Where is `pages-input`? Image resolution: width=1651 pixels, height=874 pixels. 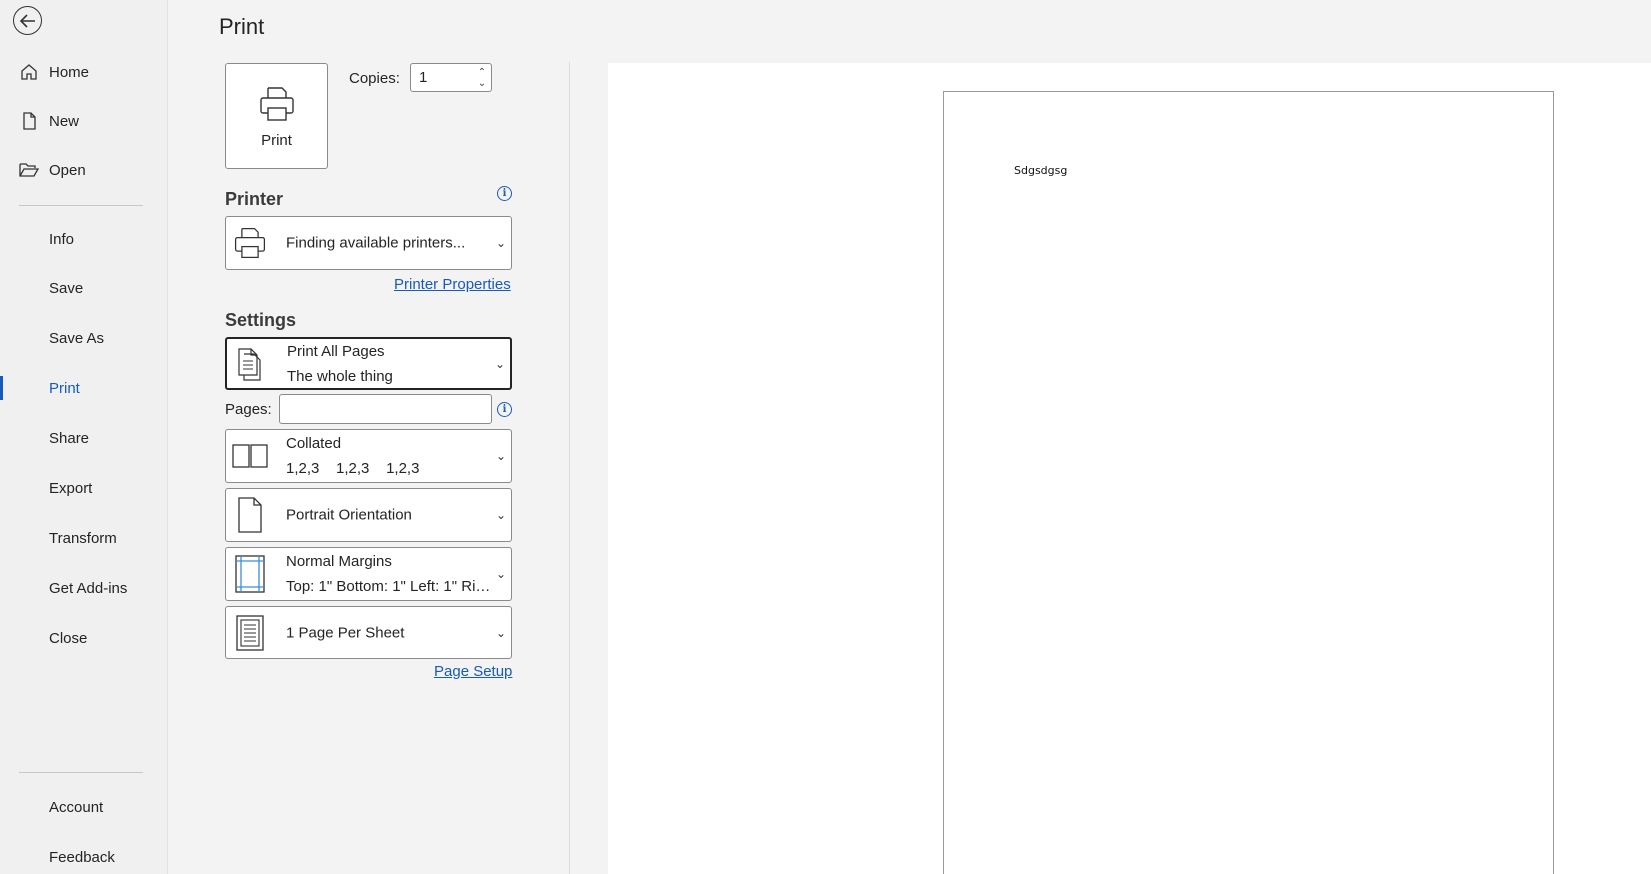 pages-input is located at coordinates (385, 409).